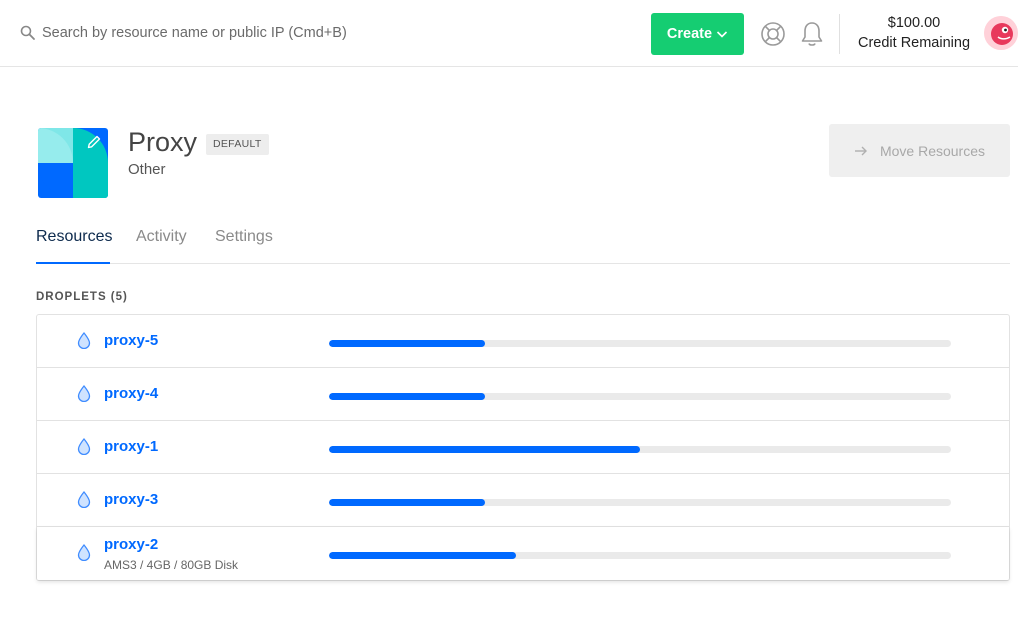 This screenshot has width=1018, height=633. I want to click on droplet-row: proxy-5, so click(523, 341).